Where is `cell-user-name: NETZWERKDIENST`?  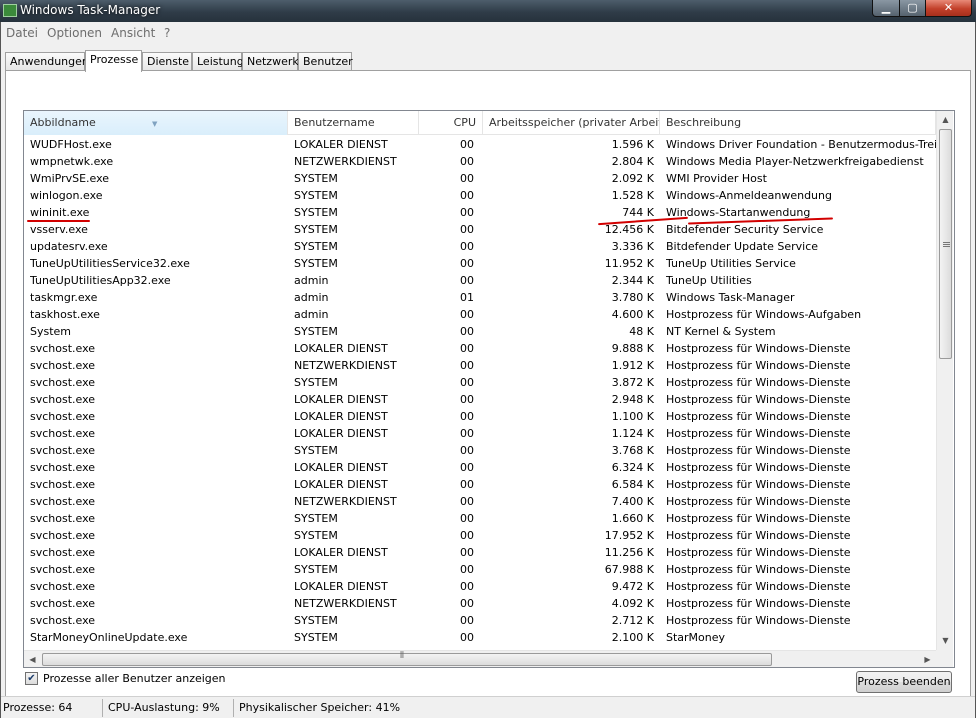
cell-user-name: NETZWERKDIENST is located at coordinates (345, 161).